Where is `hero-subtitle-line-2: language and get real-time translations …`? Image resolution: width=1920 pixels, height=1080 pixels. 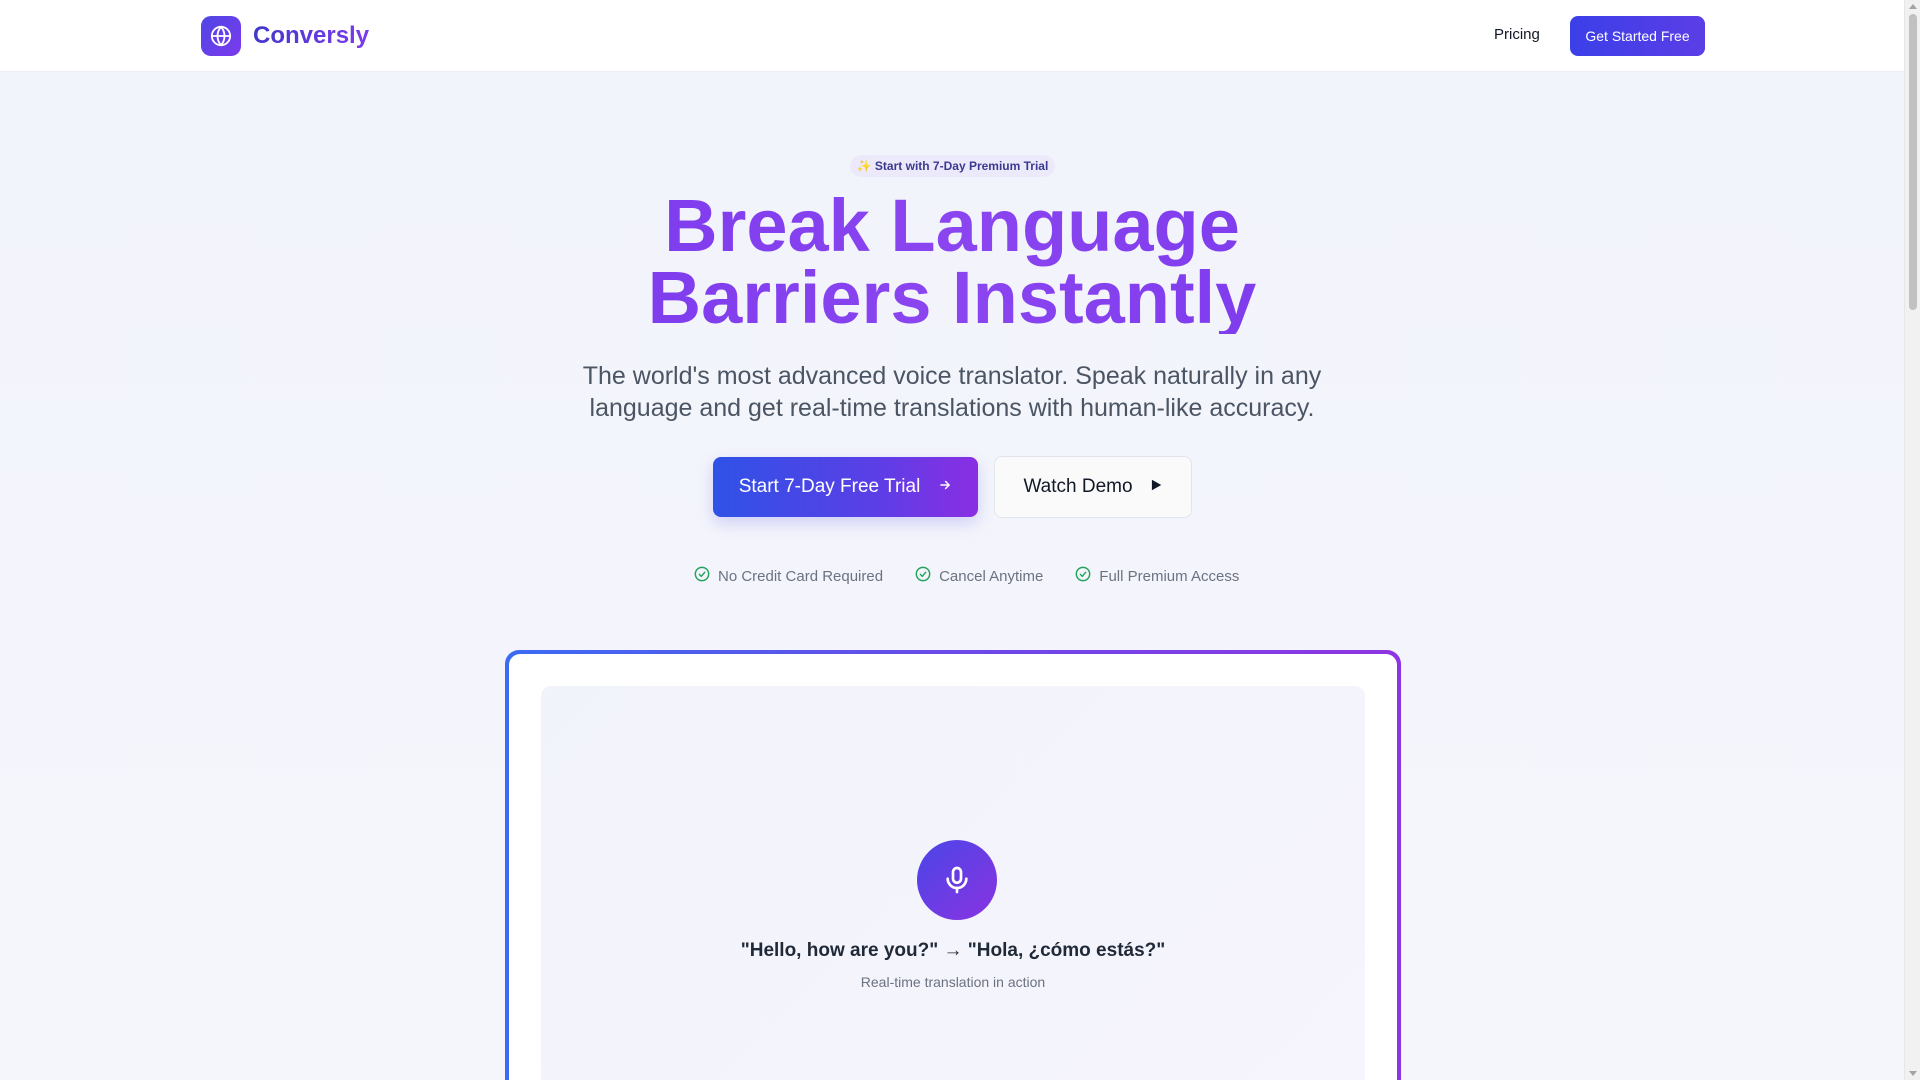
hero-subtitle-line-2: language and get real-time translations … is located at coordinates (952, 408).